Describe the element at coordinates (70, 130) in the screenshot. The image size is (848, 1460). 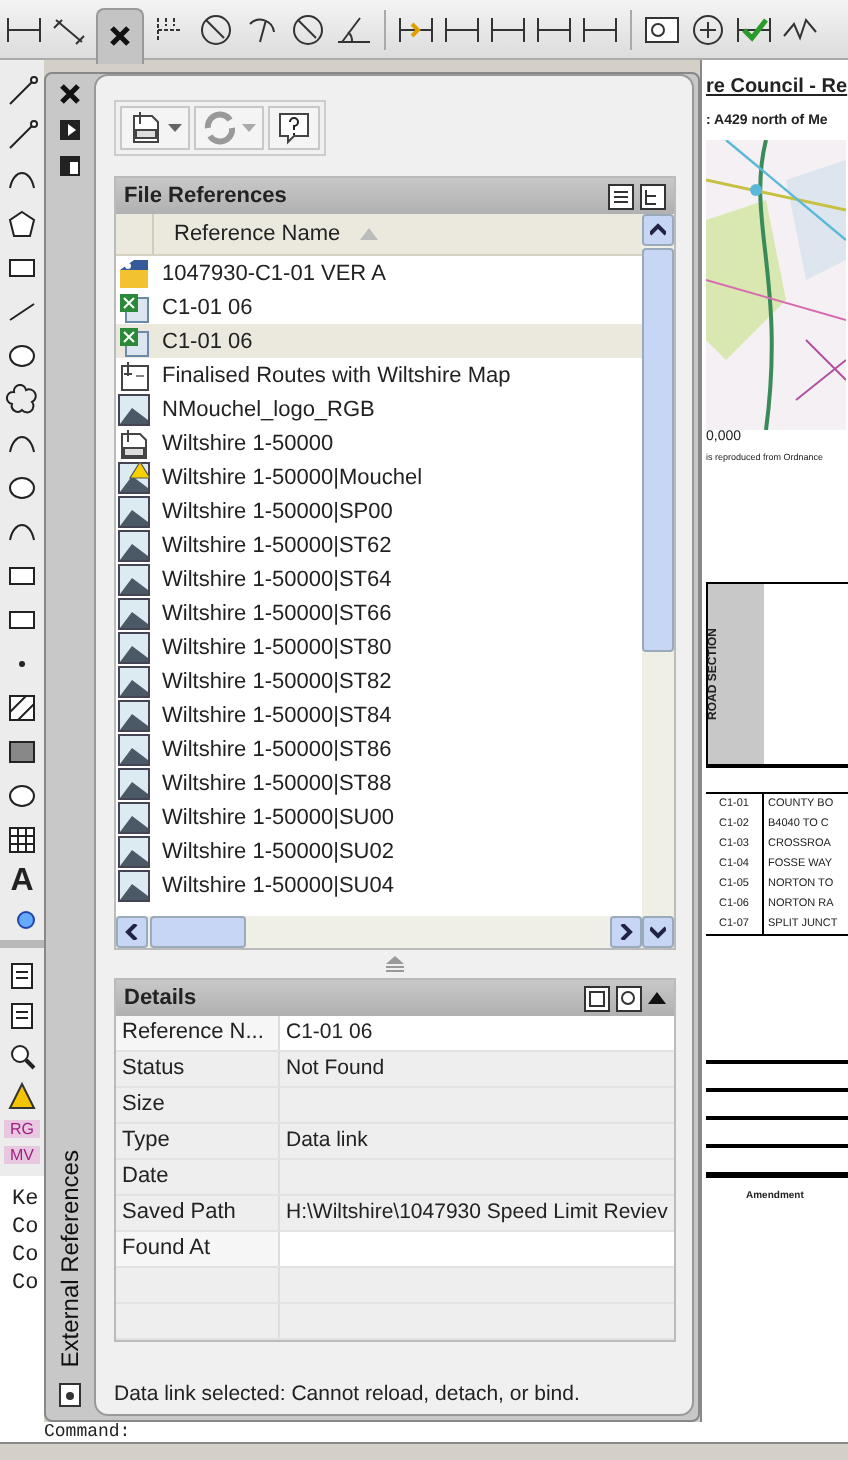
I see `auto-hide-icon` at that location.